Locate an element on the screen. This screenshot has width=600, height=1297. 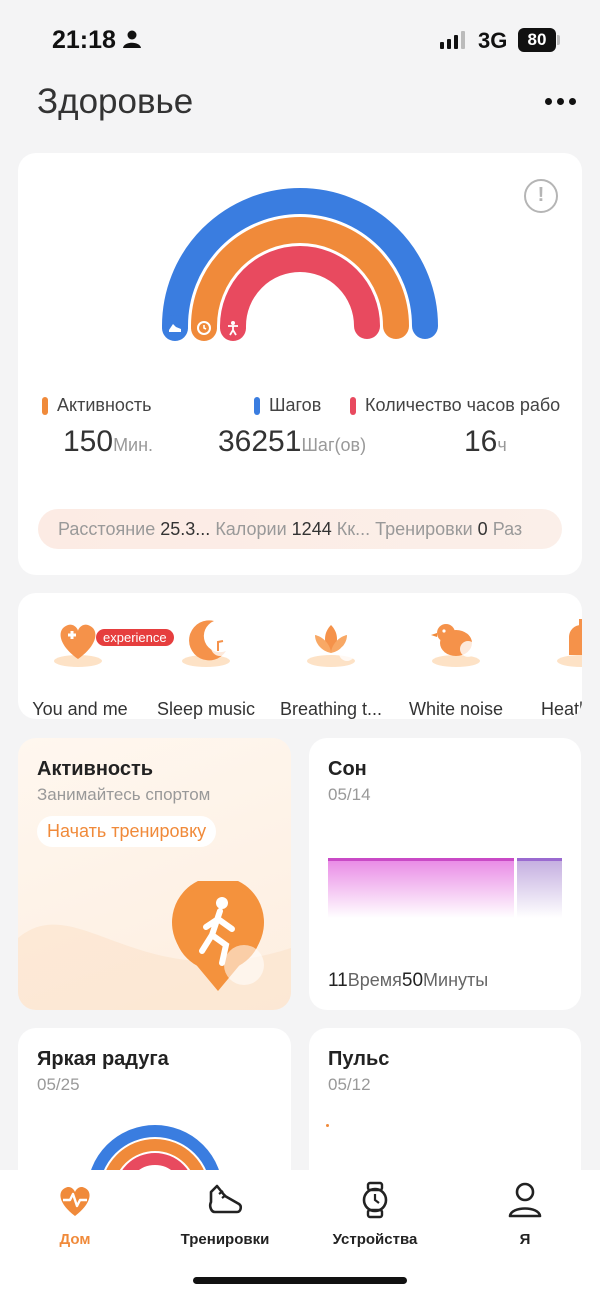
sleep-segment-deep is located at coordinates (421, 889).